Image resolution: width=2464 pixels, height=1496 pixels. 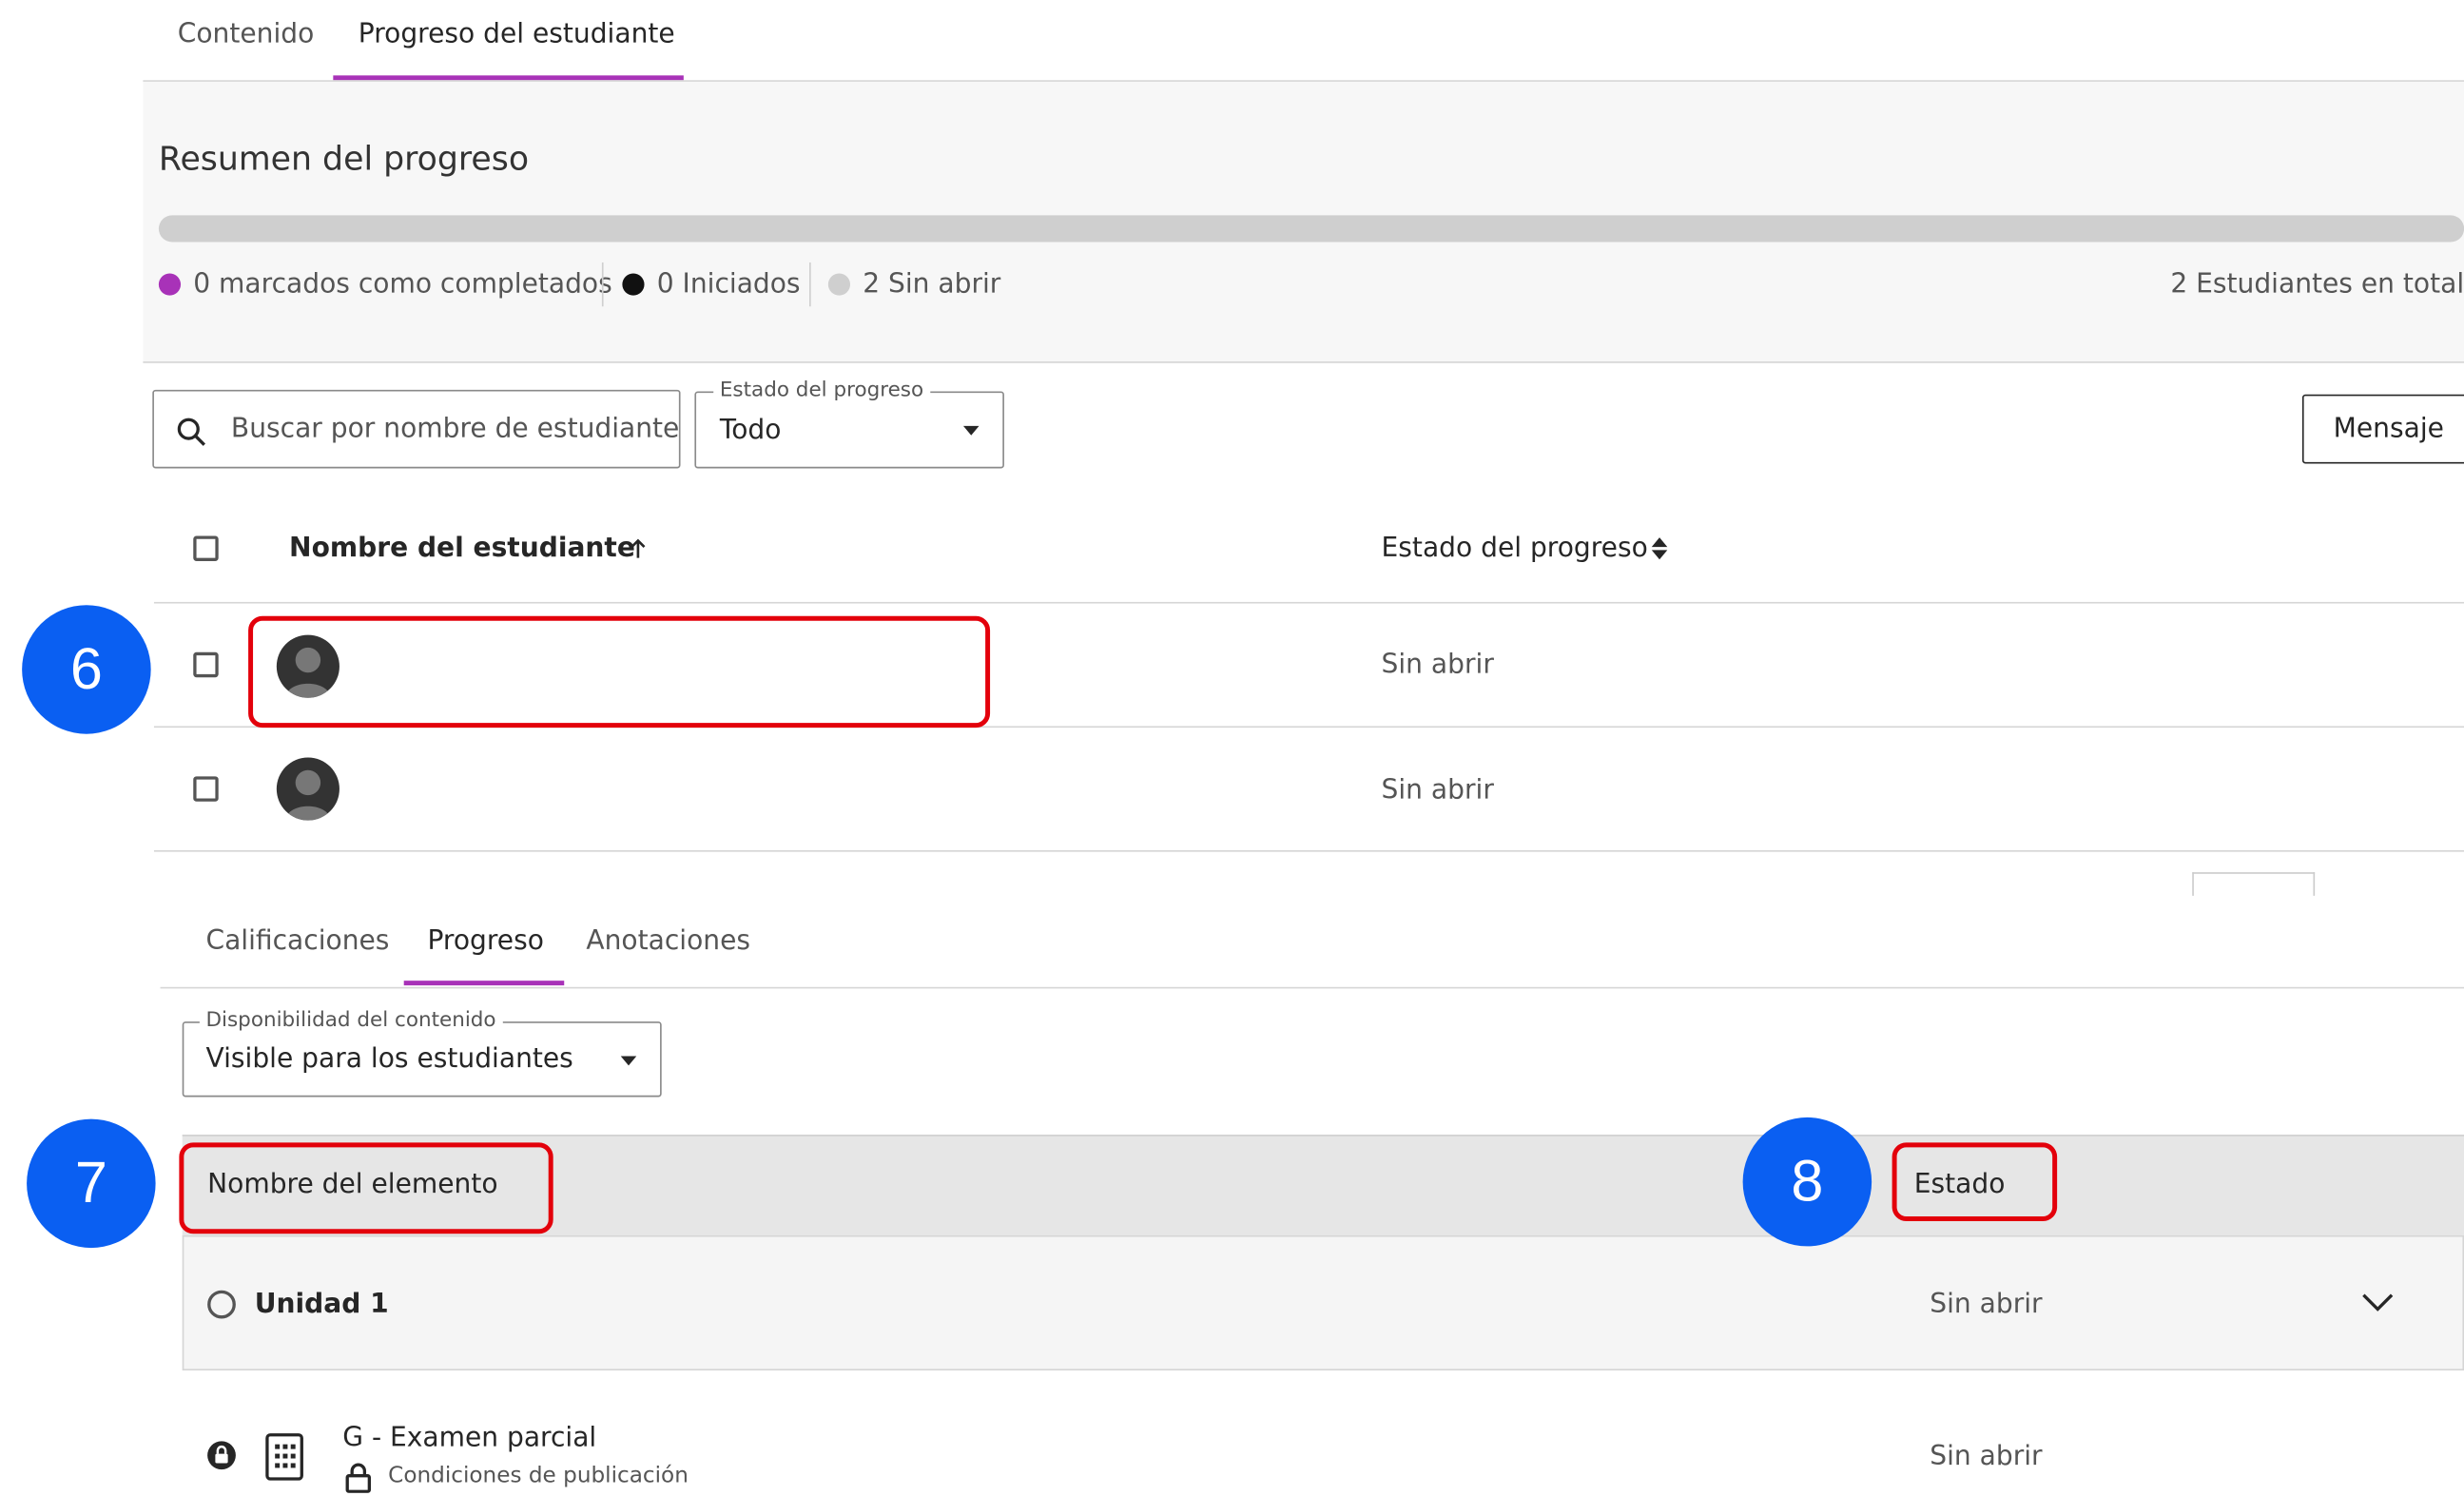 What do you see at coordinates (344, 159) in the screenshot?
I see `summary-title: Resumen del progreso` at bounding box center [344, 159].